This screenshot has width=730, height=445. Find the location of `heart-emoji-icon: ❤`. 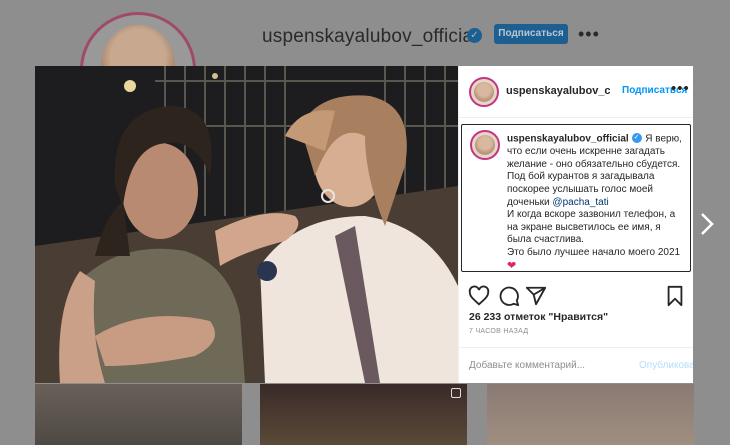

heart-emoji-icon: ❤ is located at coordinates (512, 265).